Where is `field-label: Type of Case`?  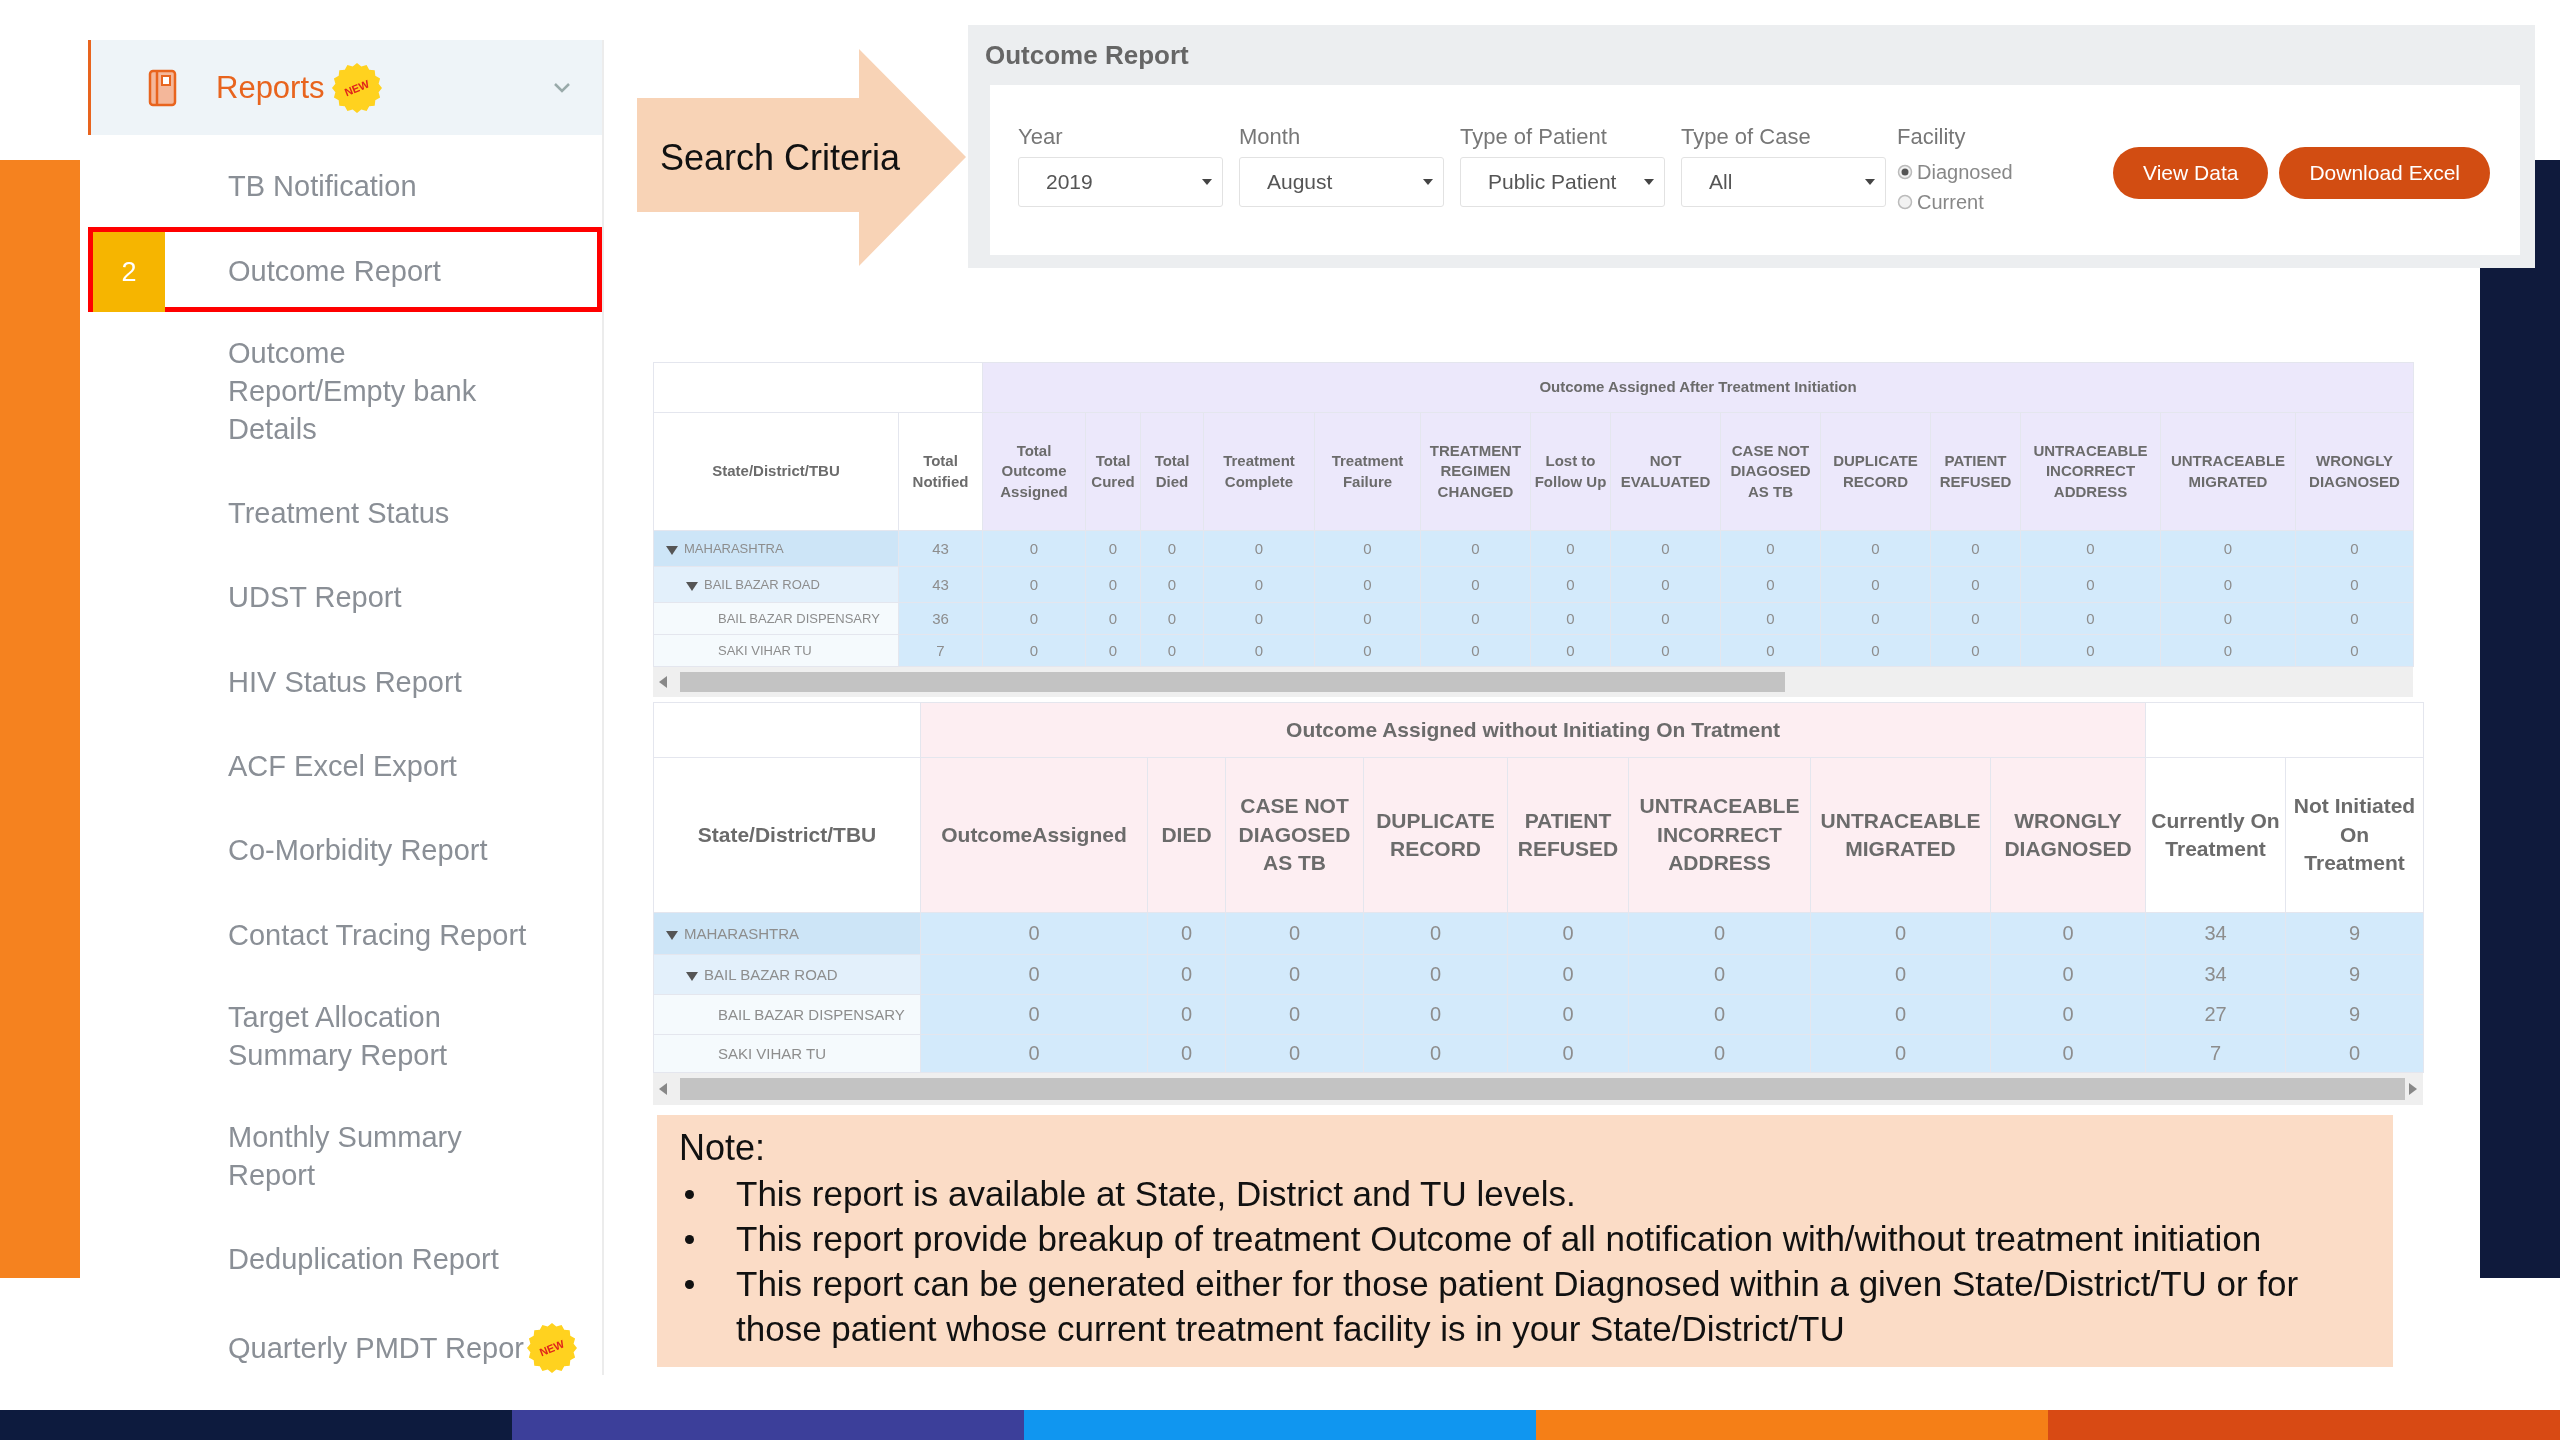
field-label: Type of Case is located at coordinates (1746, 137).